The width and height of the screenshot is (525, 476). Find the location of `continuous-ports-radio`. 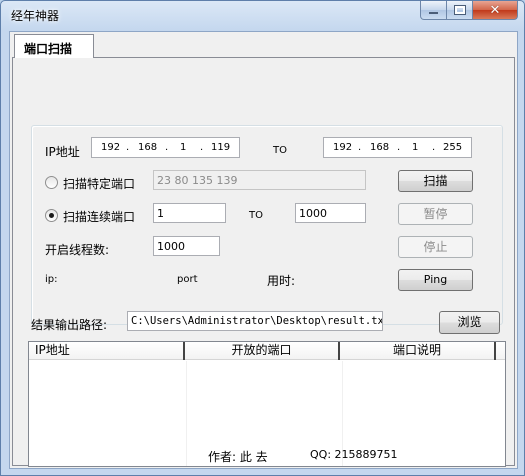

continuous-ports-radio is located at coordinates (51, 215).